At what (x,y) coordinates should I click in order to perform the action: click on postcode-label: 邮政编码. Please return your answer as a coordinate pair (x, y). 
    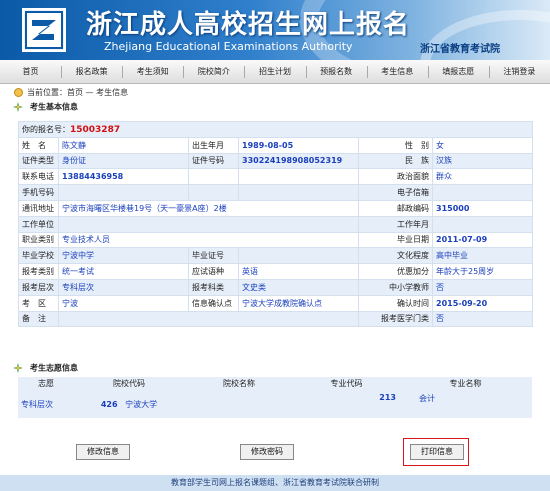
    Looking at the image, I should click on (395, 208).